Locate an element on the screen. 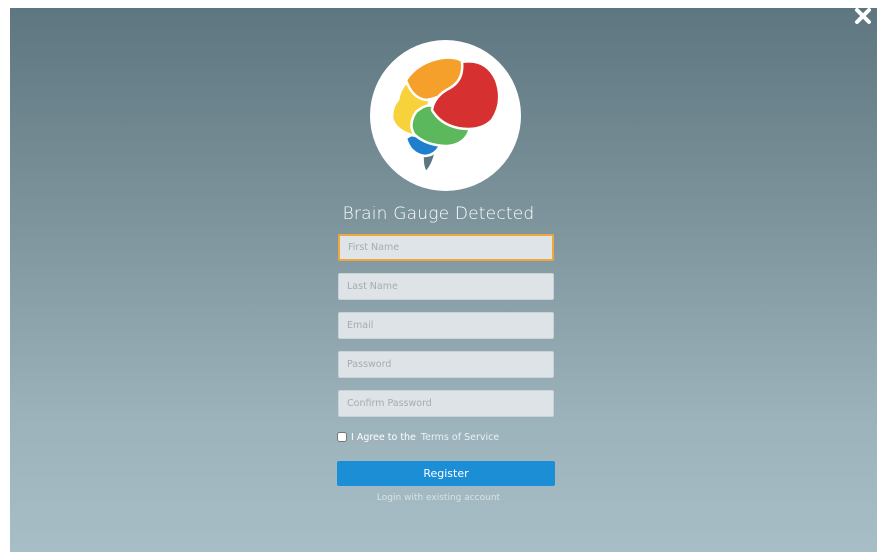 The image size is (877, 552). register-button: Register is located at coordinates (446, 473).